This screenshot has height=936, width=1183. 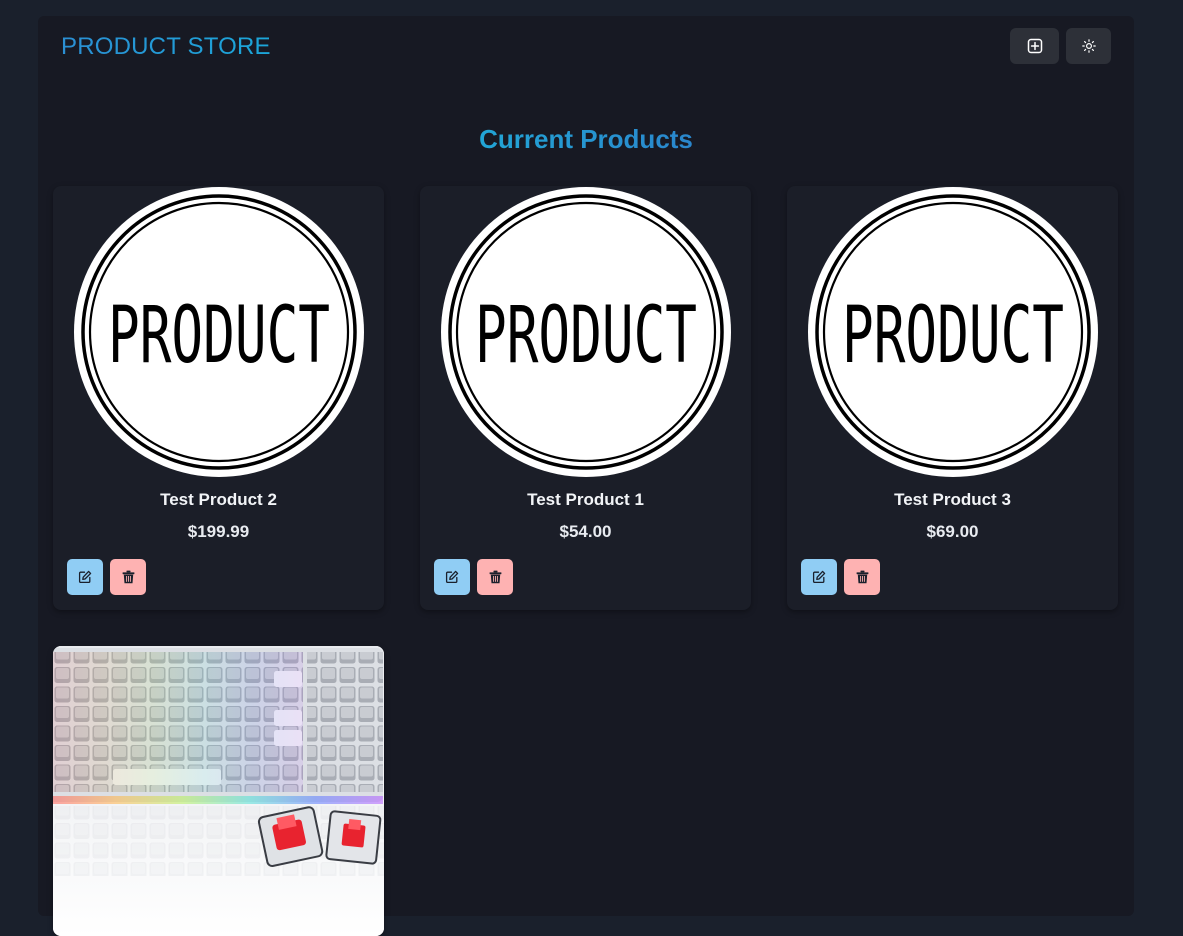 I want to click on sun-icon, so click(x=1088, y=46).